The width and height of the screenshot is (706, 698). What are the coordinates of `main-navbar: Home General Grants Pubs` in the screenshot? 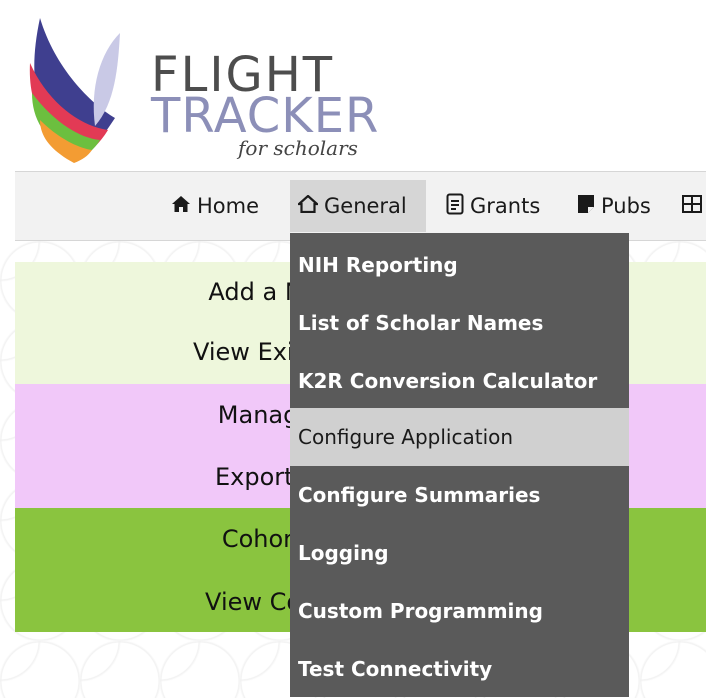 It's located at (360, 206).